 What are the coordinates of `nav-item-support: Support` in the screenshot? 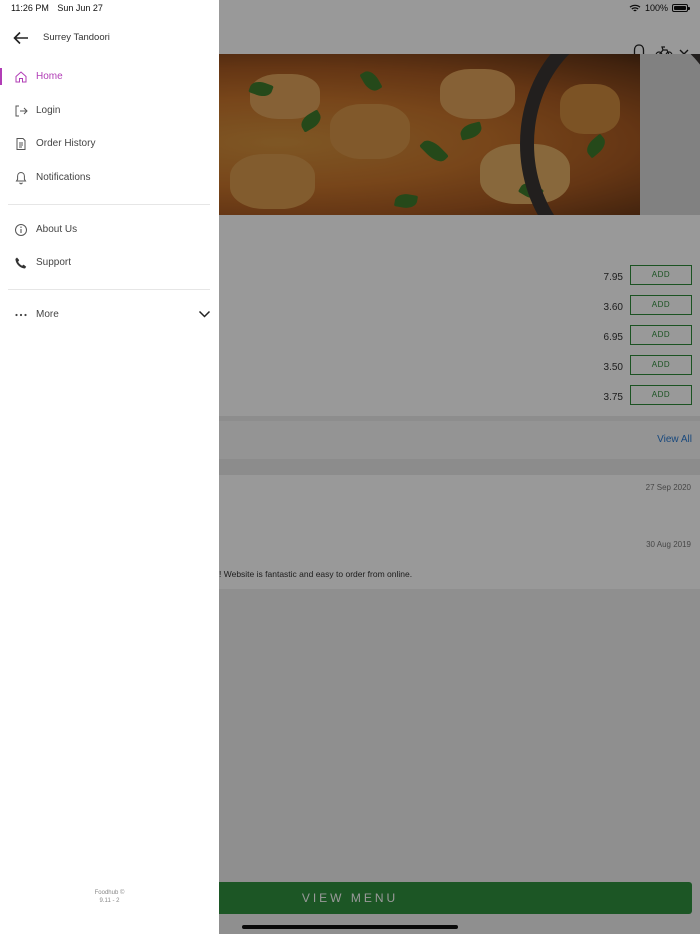 It's located at (109, 263).